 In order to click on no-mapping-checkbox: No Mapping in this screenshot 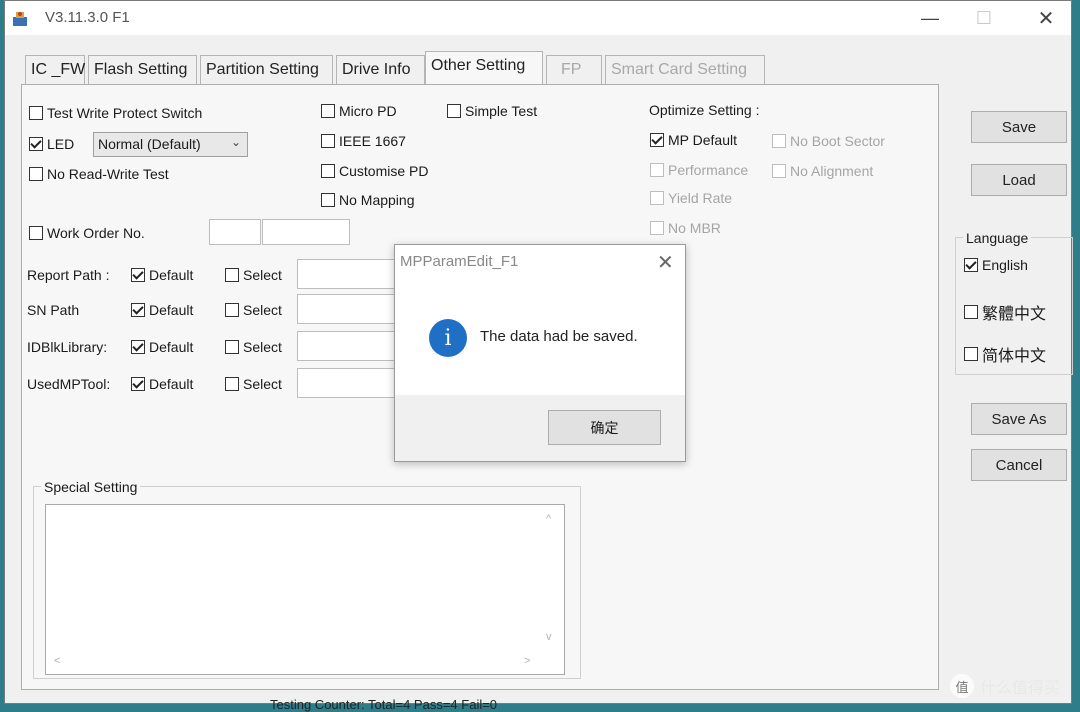, I will do `click(368, 200)`.